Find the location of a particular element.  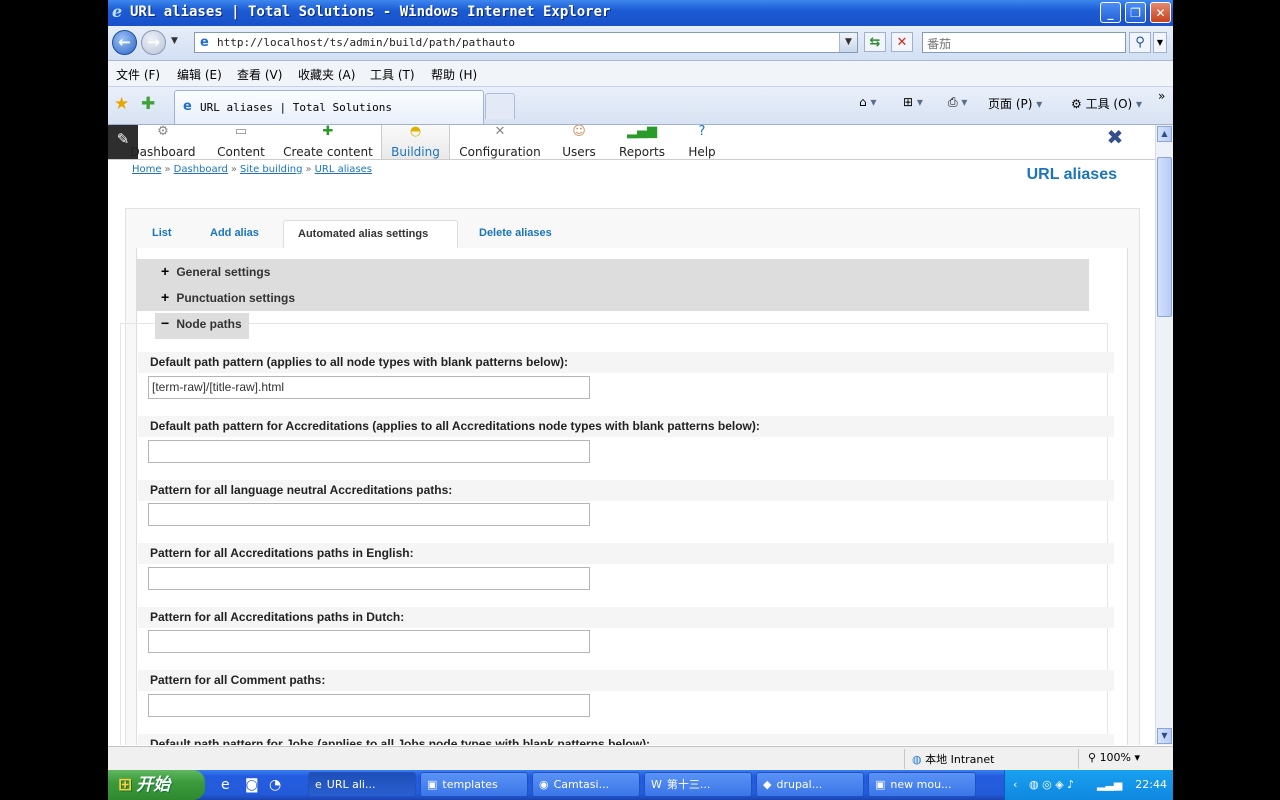

admin-menu-users: ☺ Users is located at coordinates (579, 142).